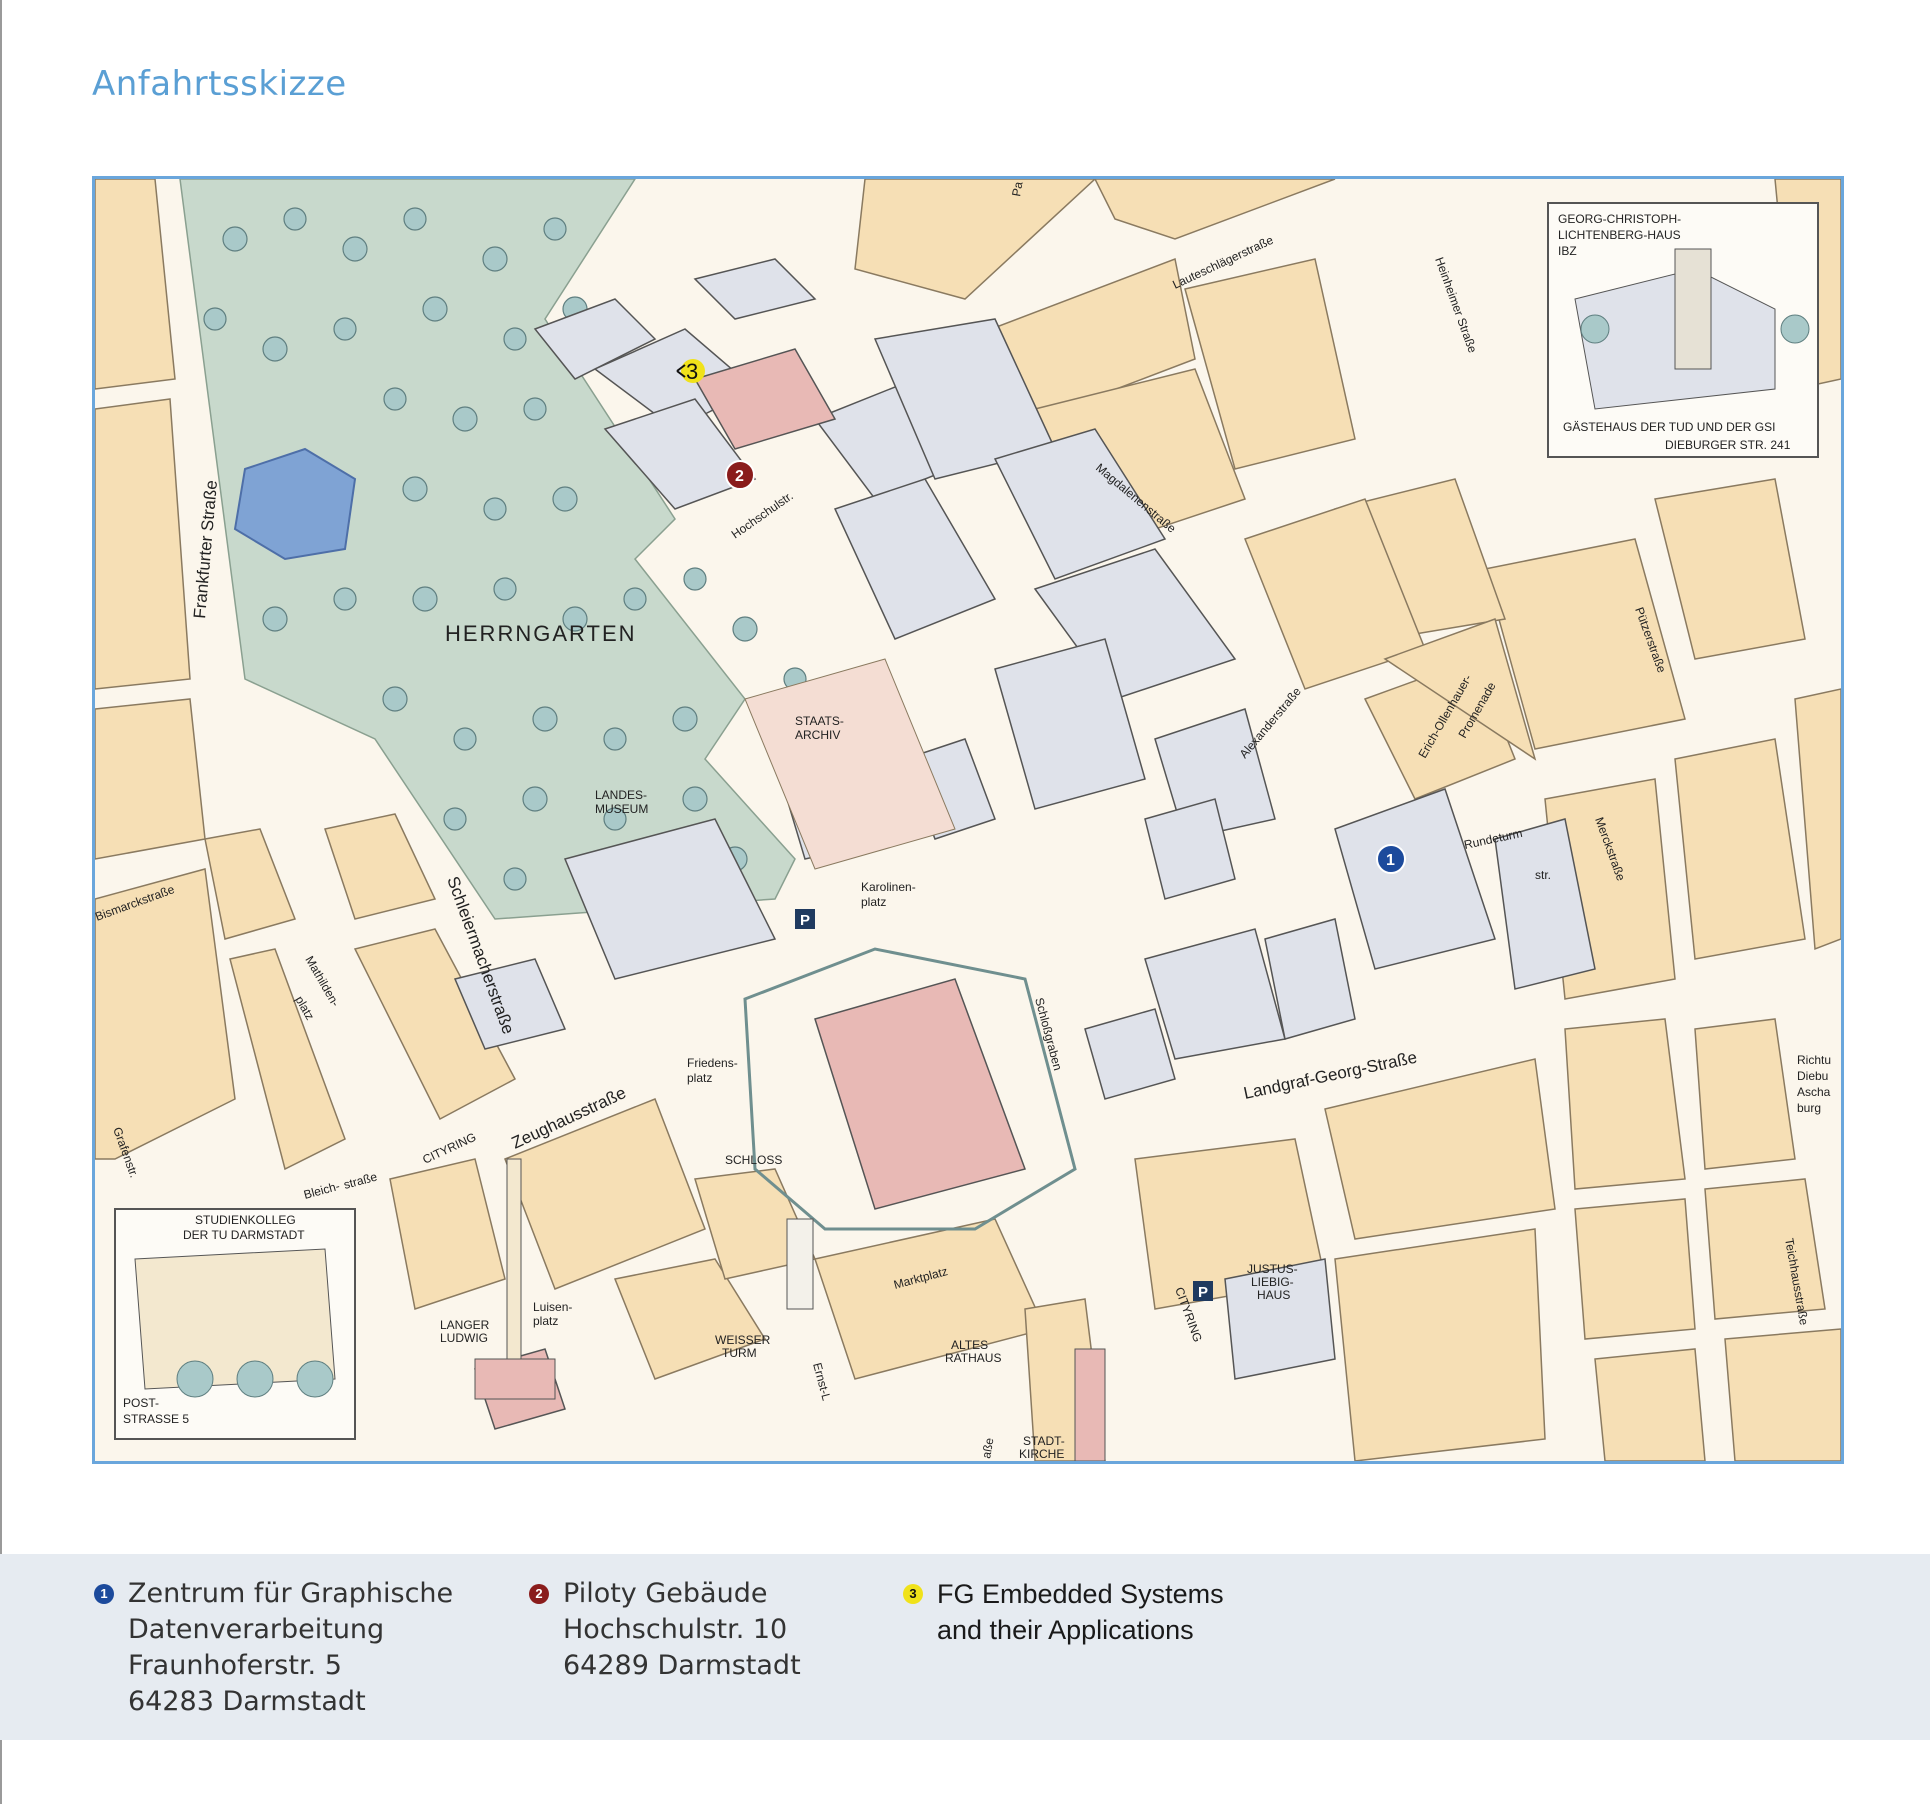 This screenshot has height=1804, width=1930. What do you see at coordinates (235, 1665) in the screenshot?
I see `legend-1-line-3: Fraunhoferstr. 5` at bounding box center [235, 1665].